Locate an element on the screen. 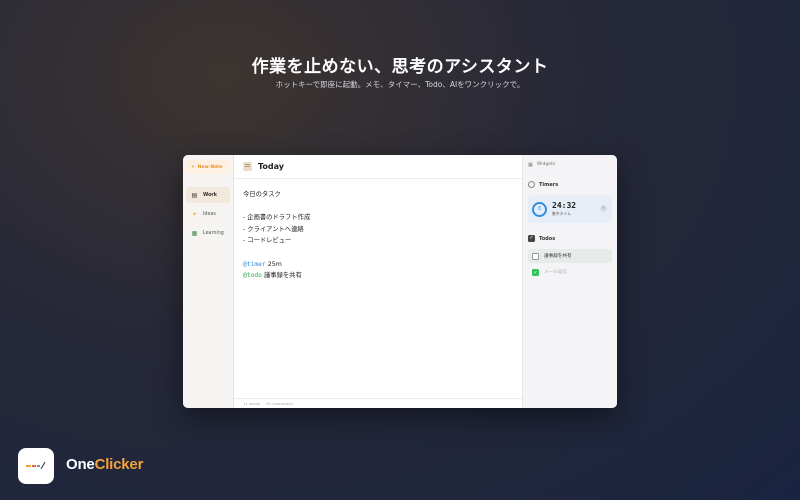  clock-icon is located at coordinates (531, 184).